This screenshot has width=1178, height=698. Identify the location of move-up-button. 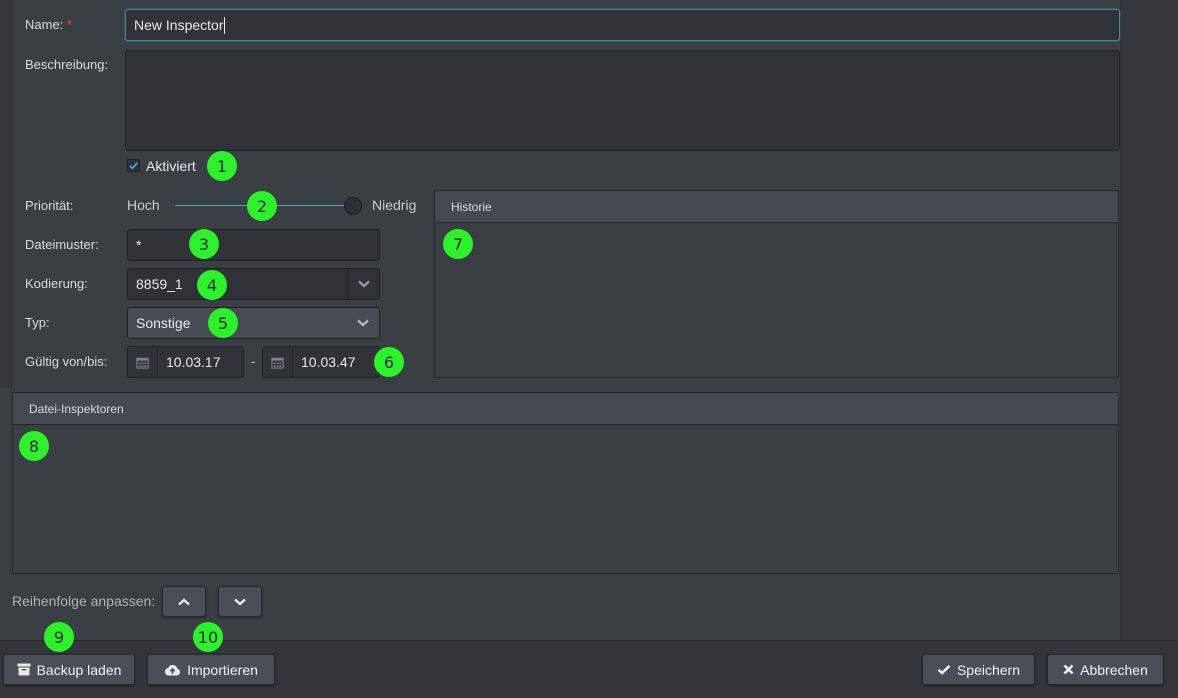
(184, 601).